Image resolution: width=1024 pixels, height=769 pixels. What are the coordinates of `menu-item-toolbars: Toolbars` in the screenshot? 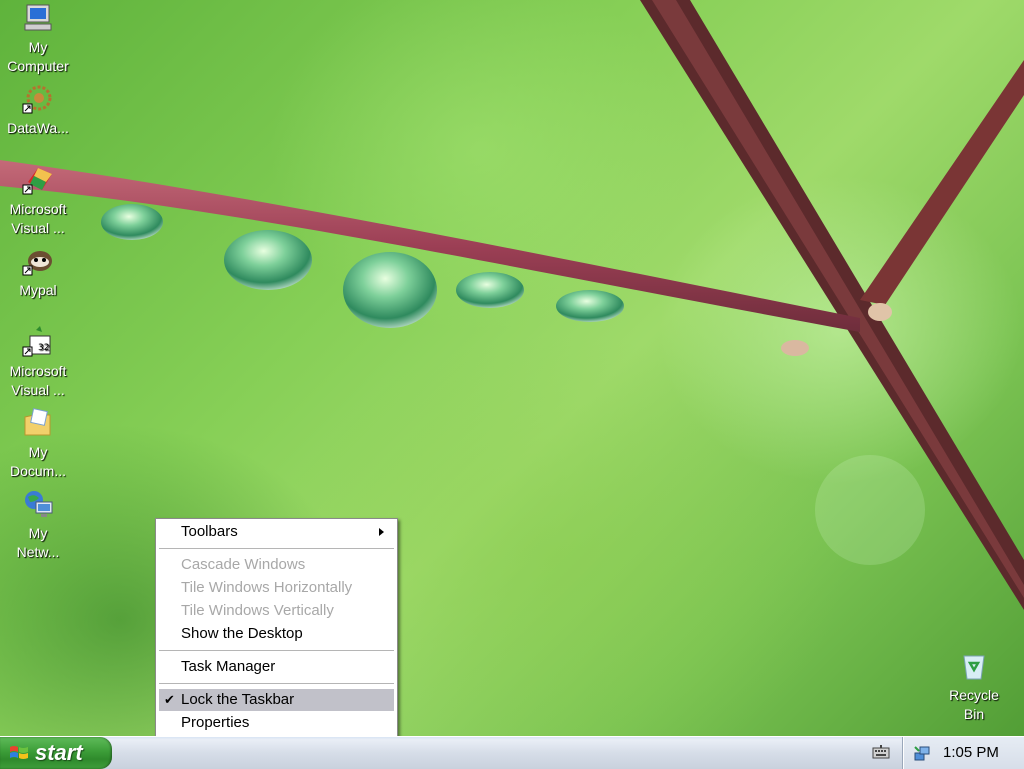 It's located at (276, 532).